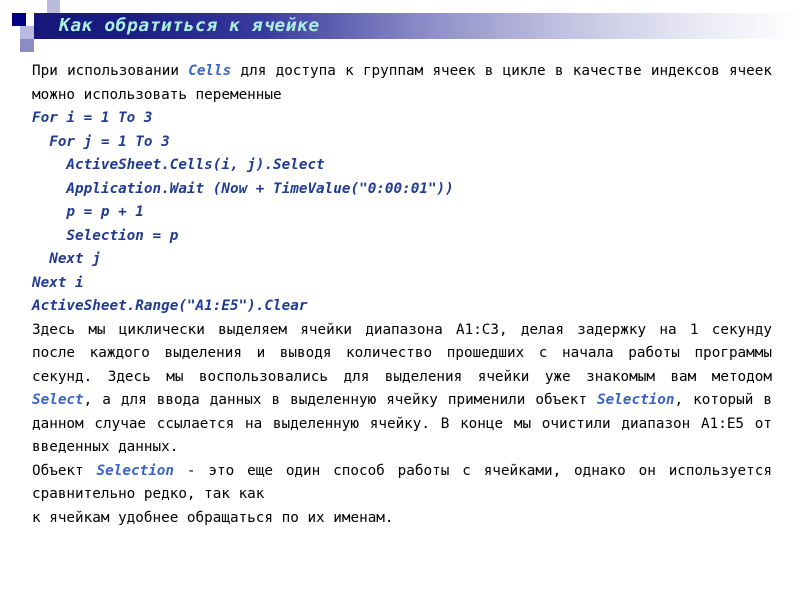 This screenshot has width=800, height=600. I want to click on code-line: For i = 1 To 3, so click(92, 118).